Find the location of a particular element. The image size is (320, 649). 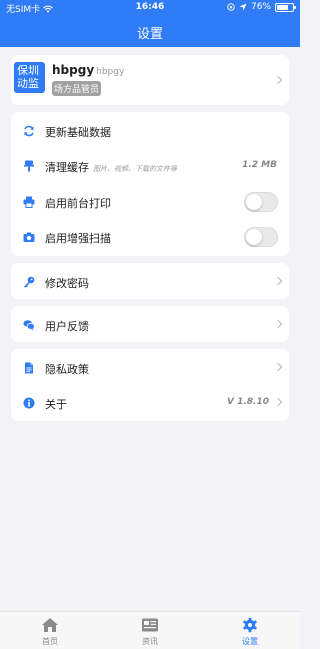

cache-size: 1.2 MB is located at coordinates (259, 165).